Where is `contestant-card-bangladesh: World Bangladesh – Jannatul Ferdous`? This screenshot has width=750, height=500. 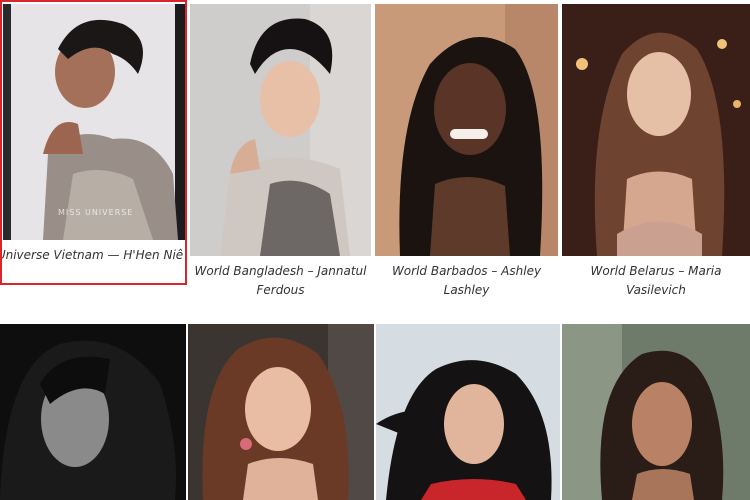 contestant-card-bangladesh: World Bangladesh – Jannatul Ferdous is located at coordinates (280, 150).